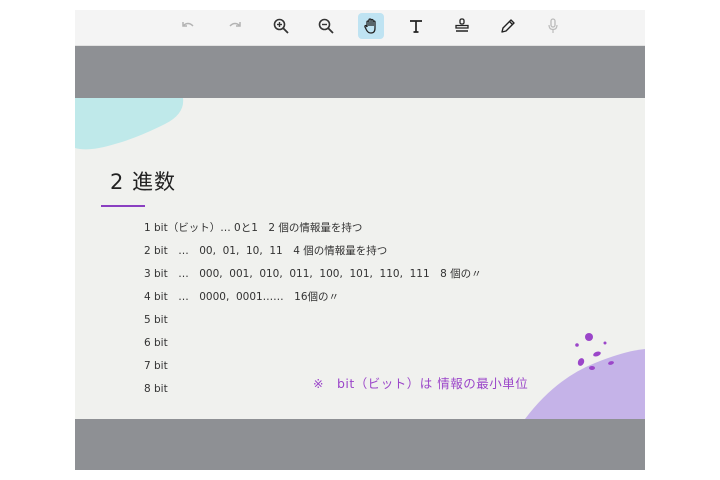 This screenshot has width=720, height=480. I want to click on hand-icon, so click(370, 26).